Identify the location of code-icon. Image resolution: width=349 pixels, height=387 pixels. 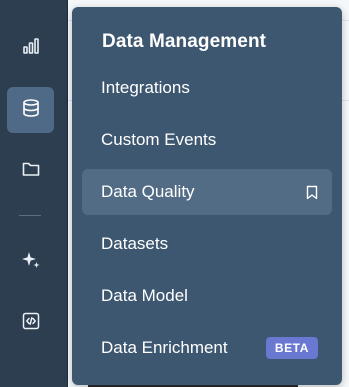
(31, 323).